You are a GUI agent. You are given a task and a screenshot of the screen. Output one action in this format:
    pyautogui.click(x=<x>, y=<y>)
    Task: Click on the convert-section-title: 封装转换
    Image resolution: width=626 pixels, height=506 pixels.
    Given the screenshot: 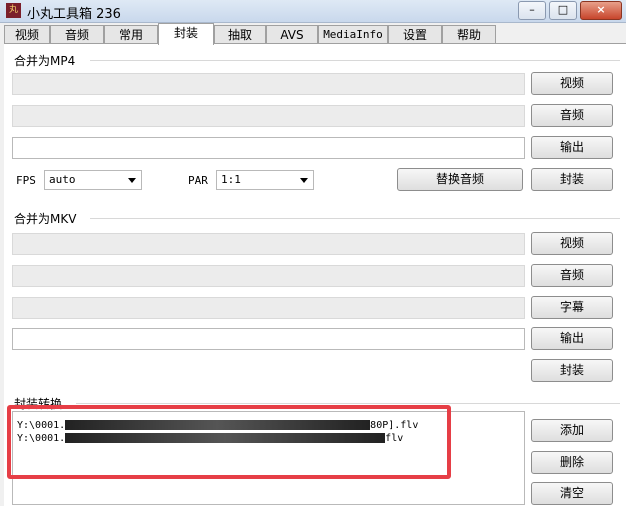 What is the action you would take?
    pyautogui.click(x=38, y=404)
    